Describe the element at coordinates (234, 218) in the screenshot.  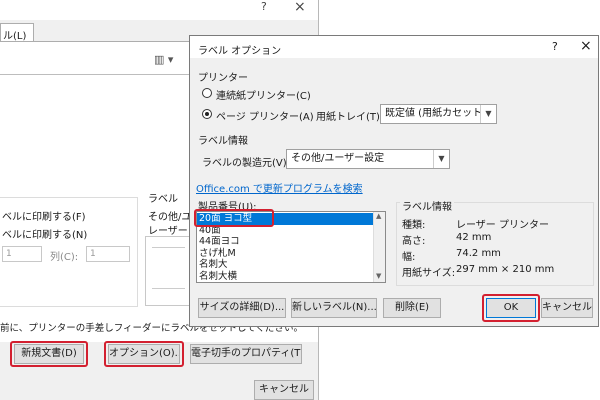
I see `product-selected-highlight` at that location.